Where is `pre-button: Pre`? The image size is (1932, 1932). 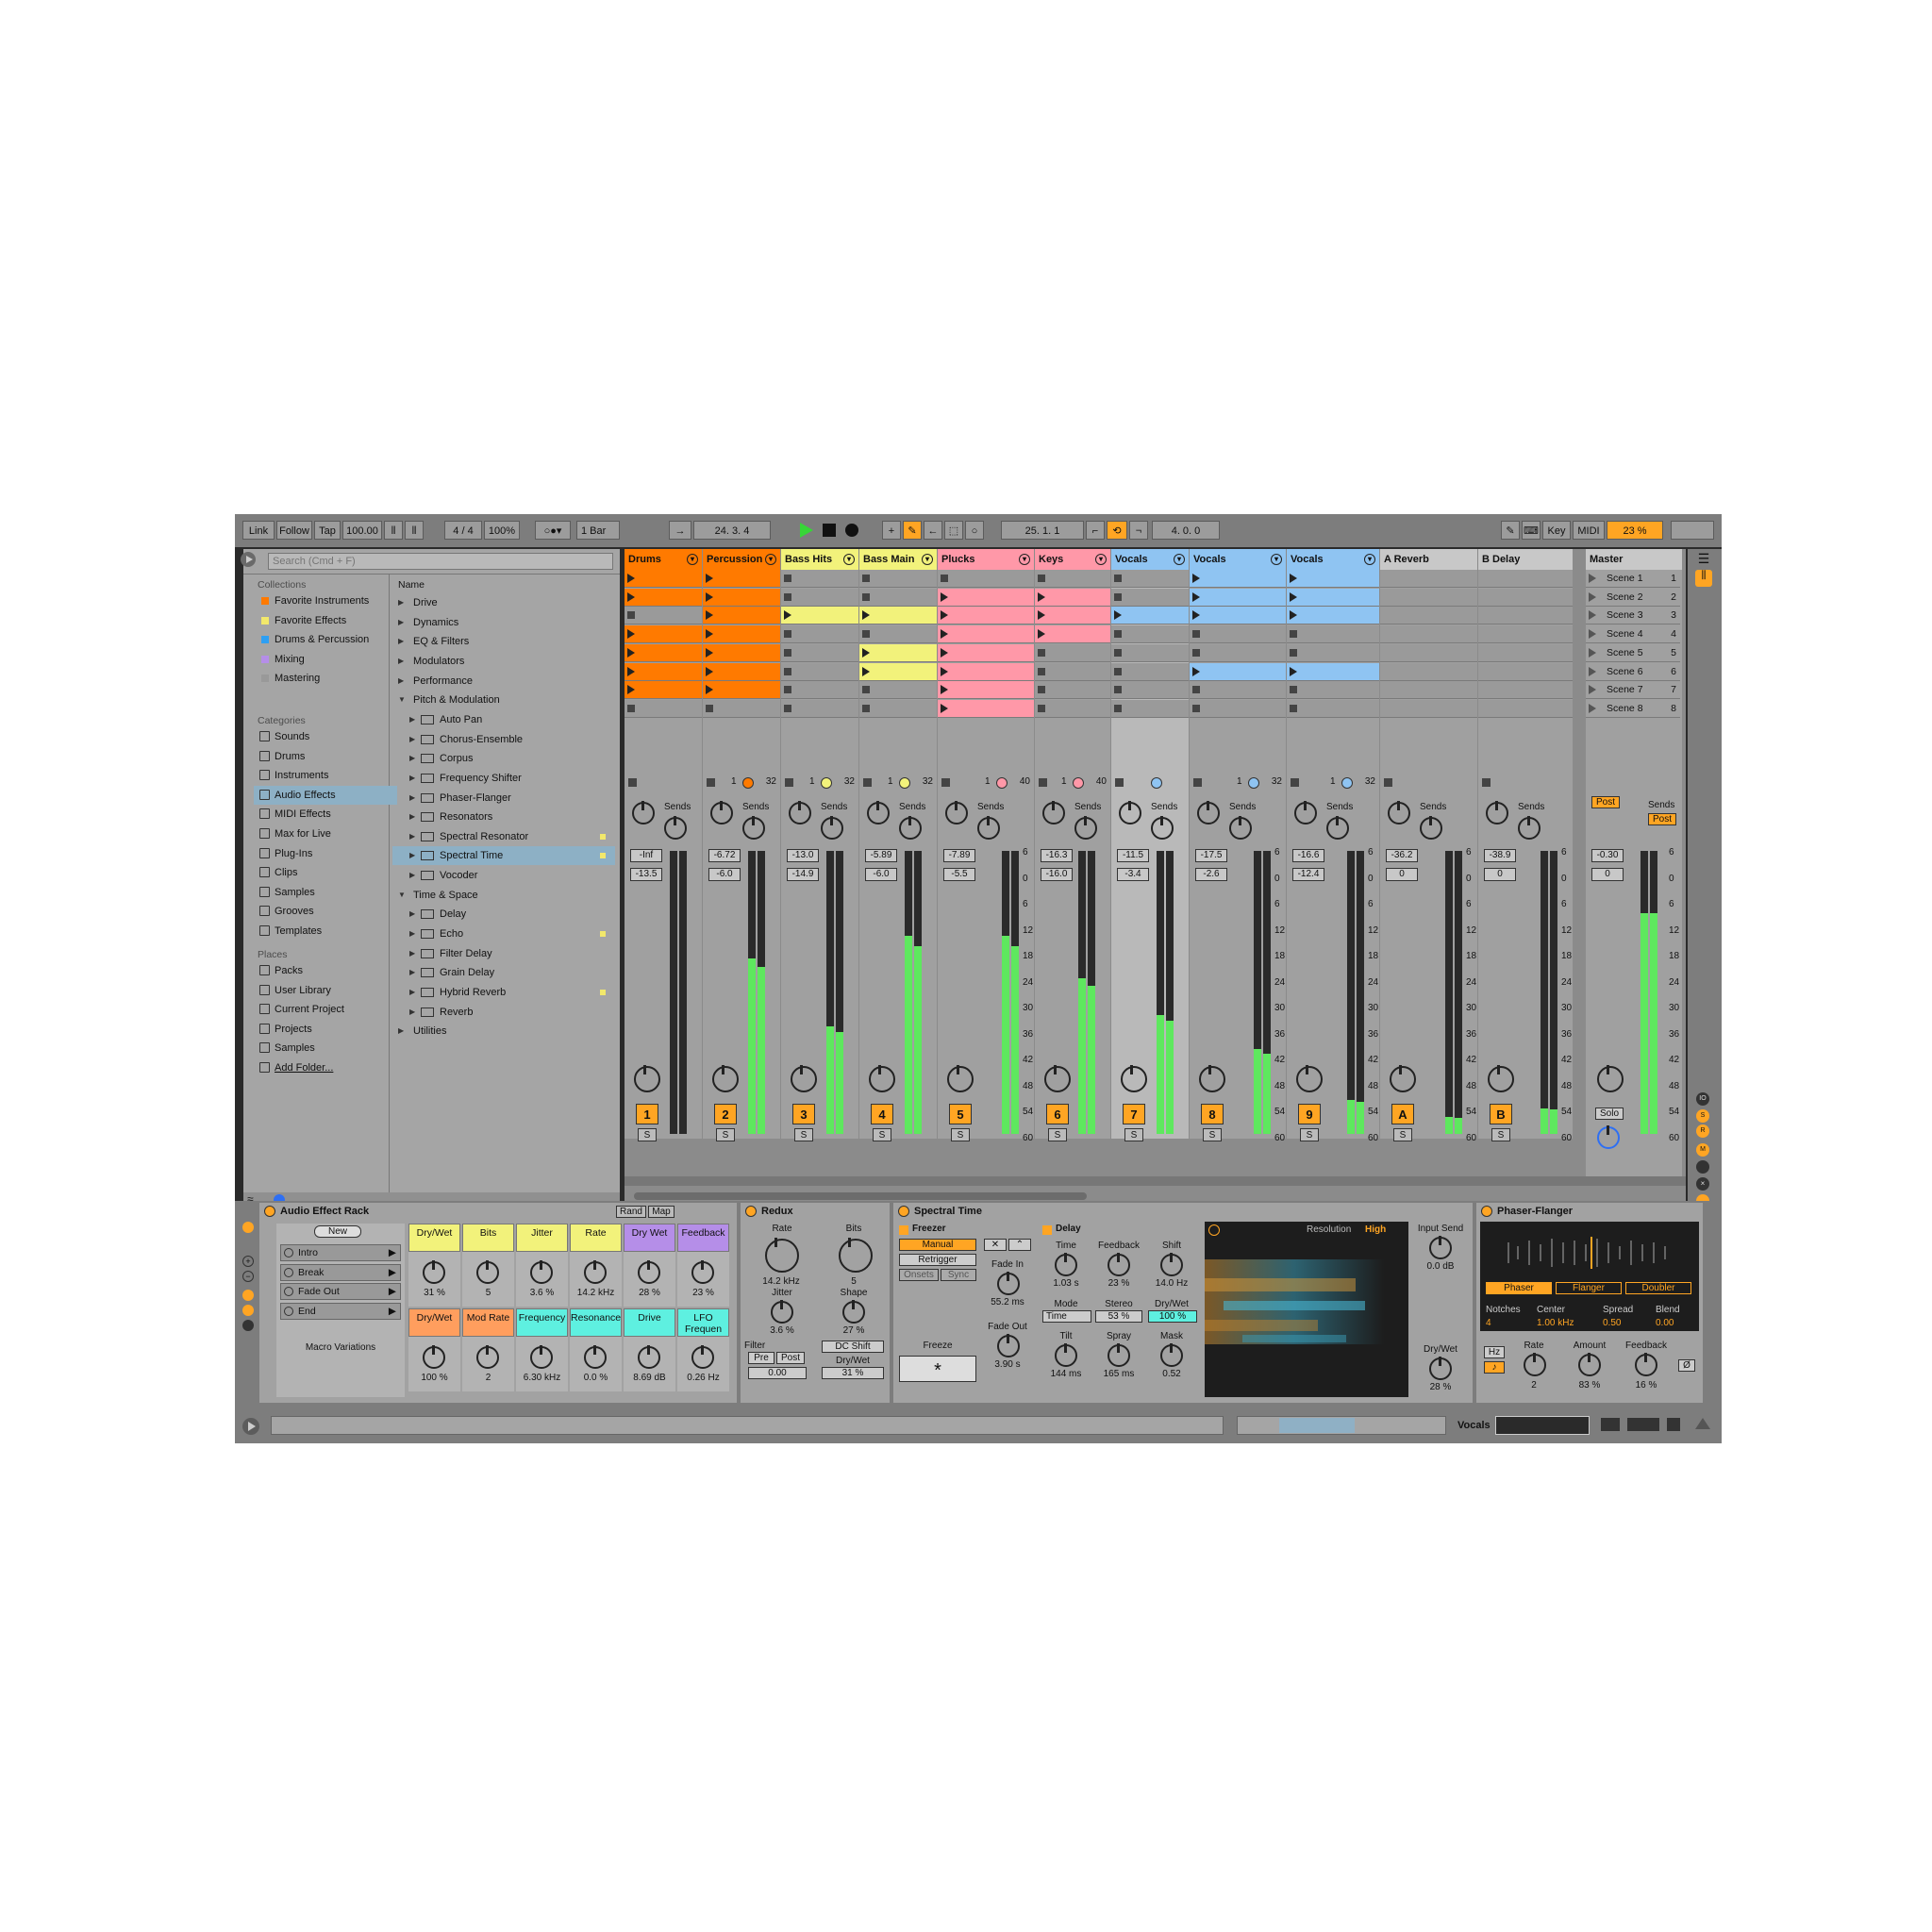
pre-button: Pre is located at coordinates (761, 1358).